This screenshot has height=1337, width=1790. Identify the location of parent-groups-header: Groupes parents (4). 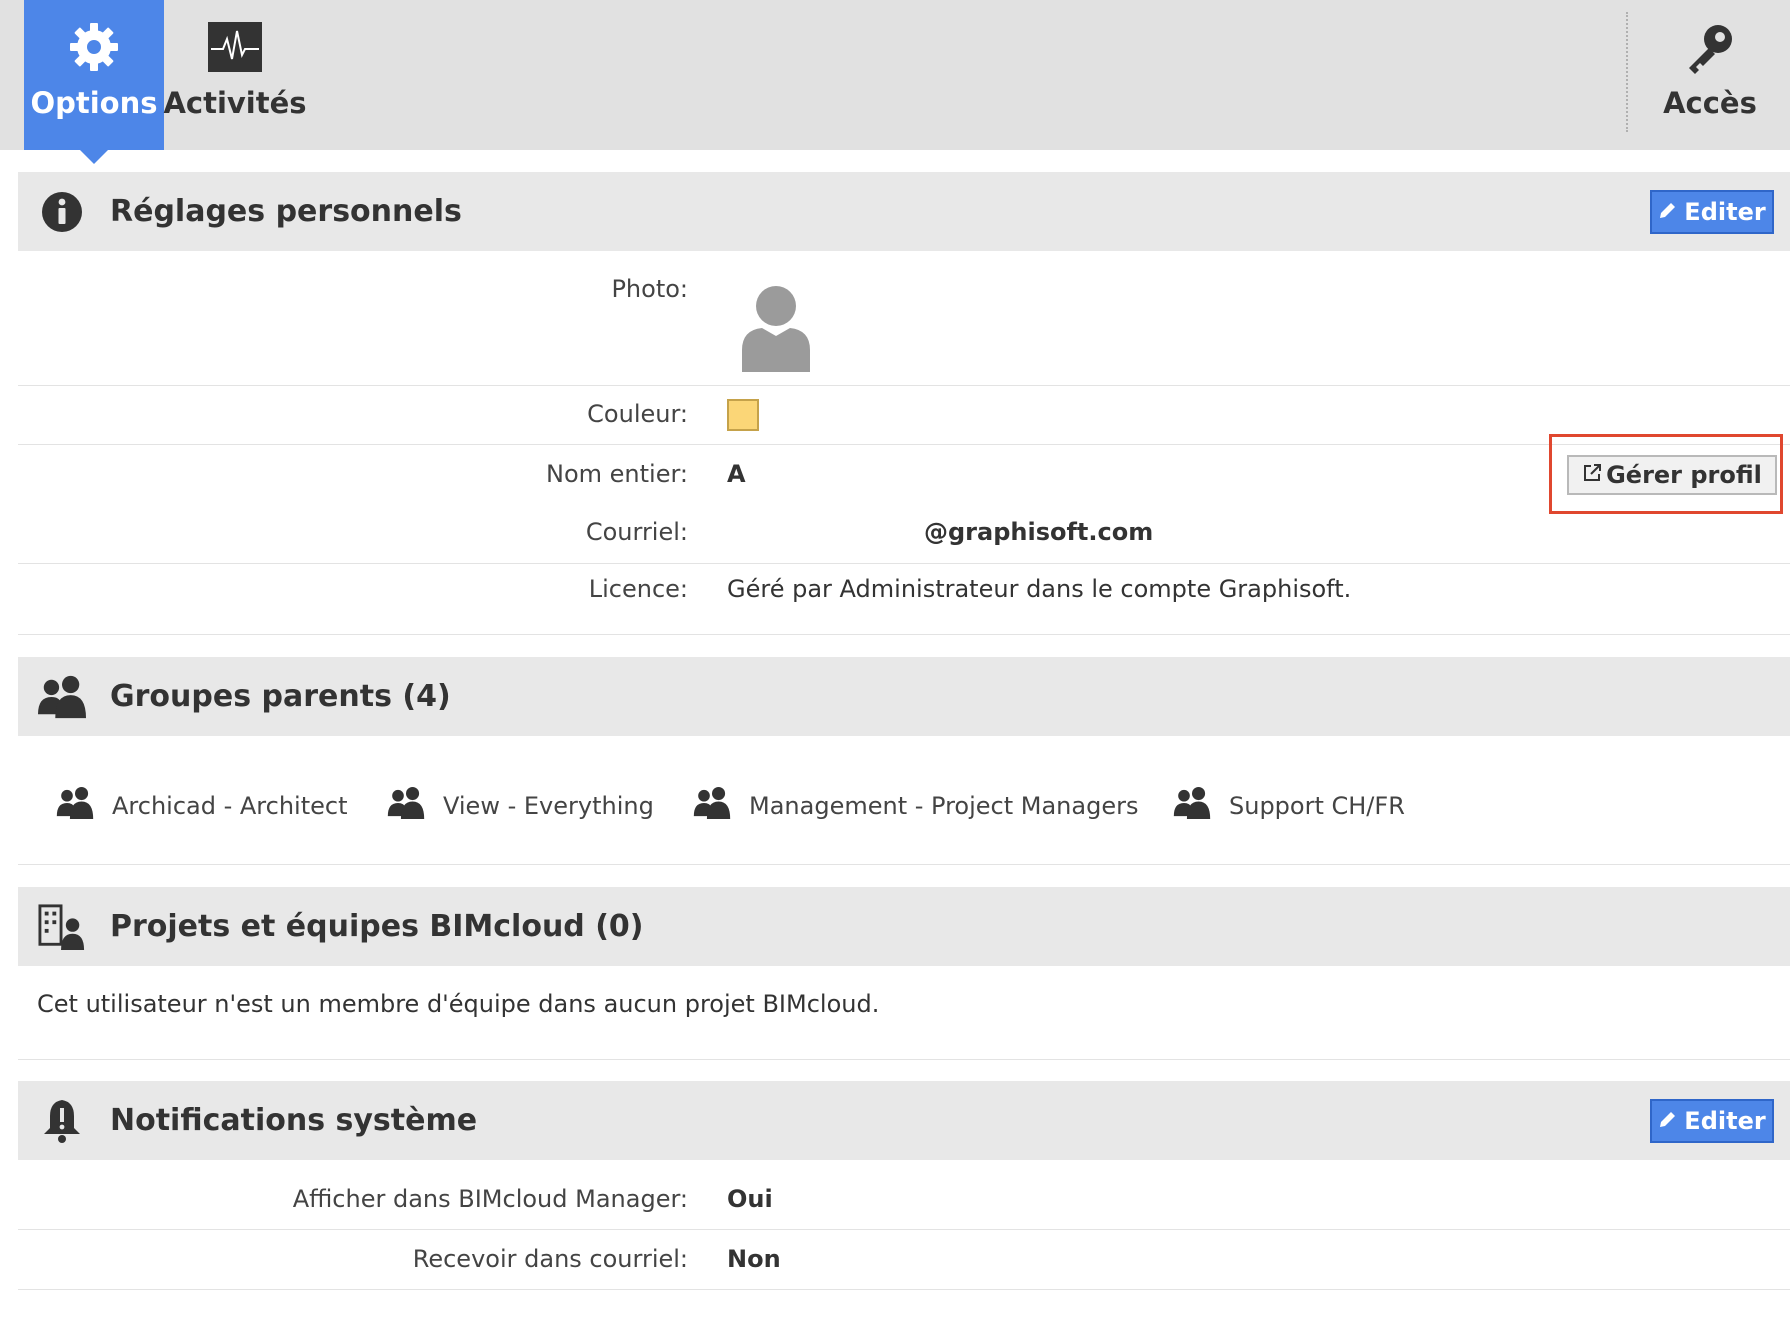
(904, 696).